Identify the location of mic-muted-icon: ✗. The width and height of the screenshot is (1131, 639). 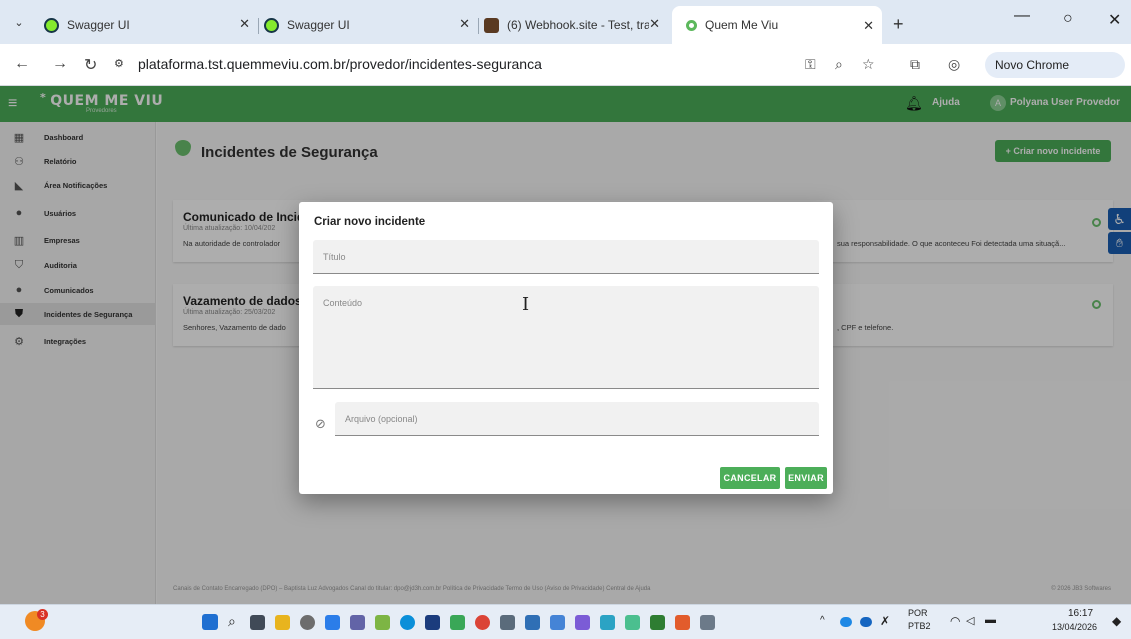
(885, 621).